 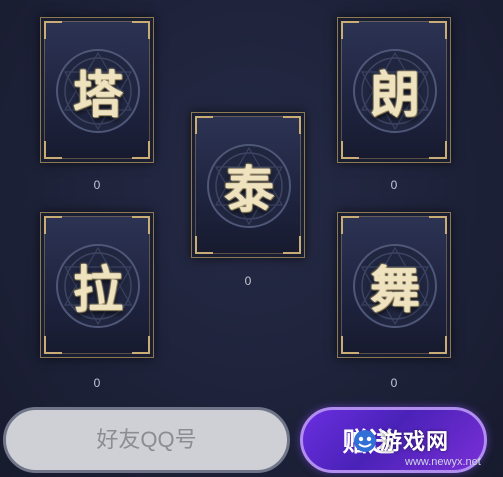 I want to click on card-glyph: 泰, so click(x=249, y=189).